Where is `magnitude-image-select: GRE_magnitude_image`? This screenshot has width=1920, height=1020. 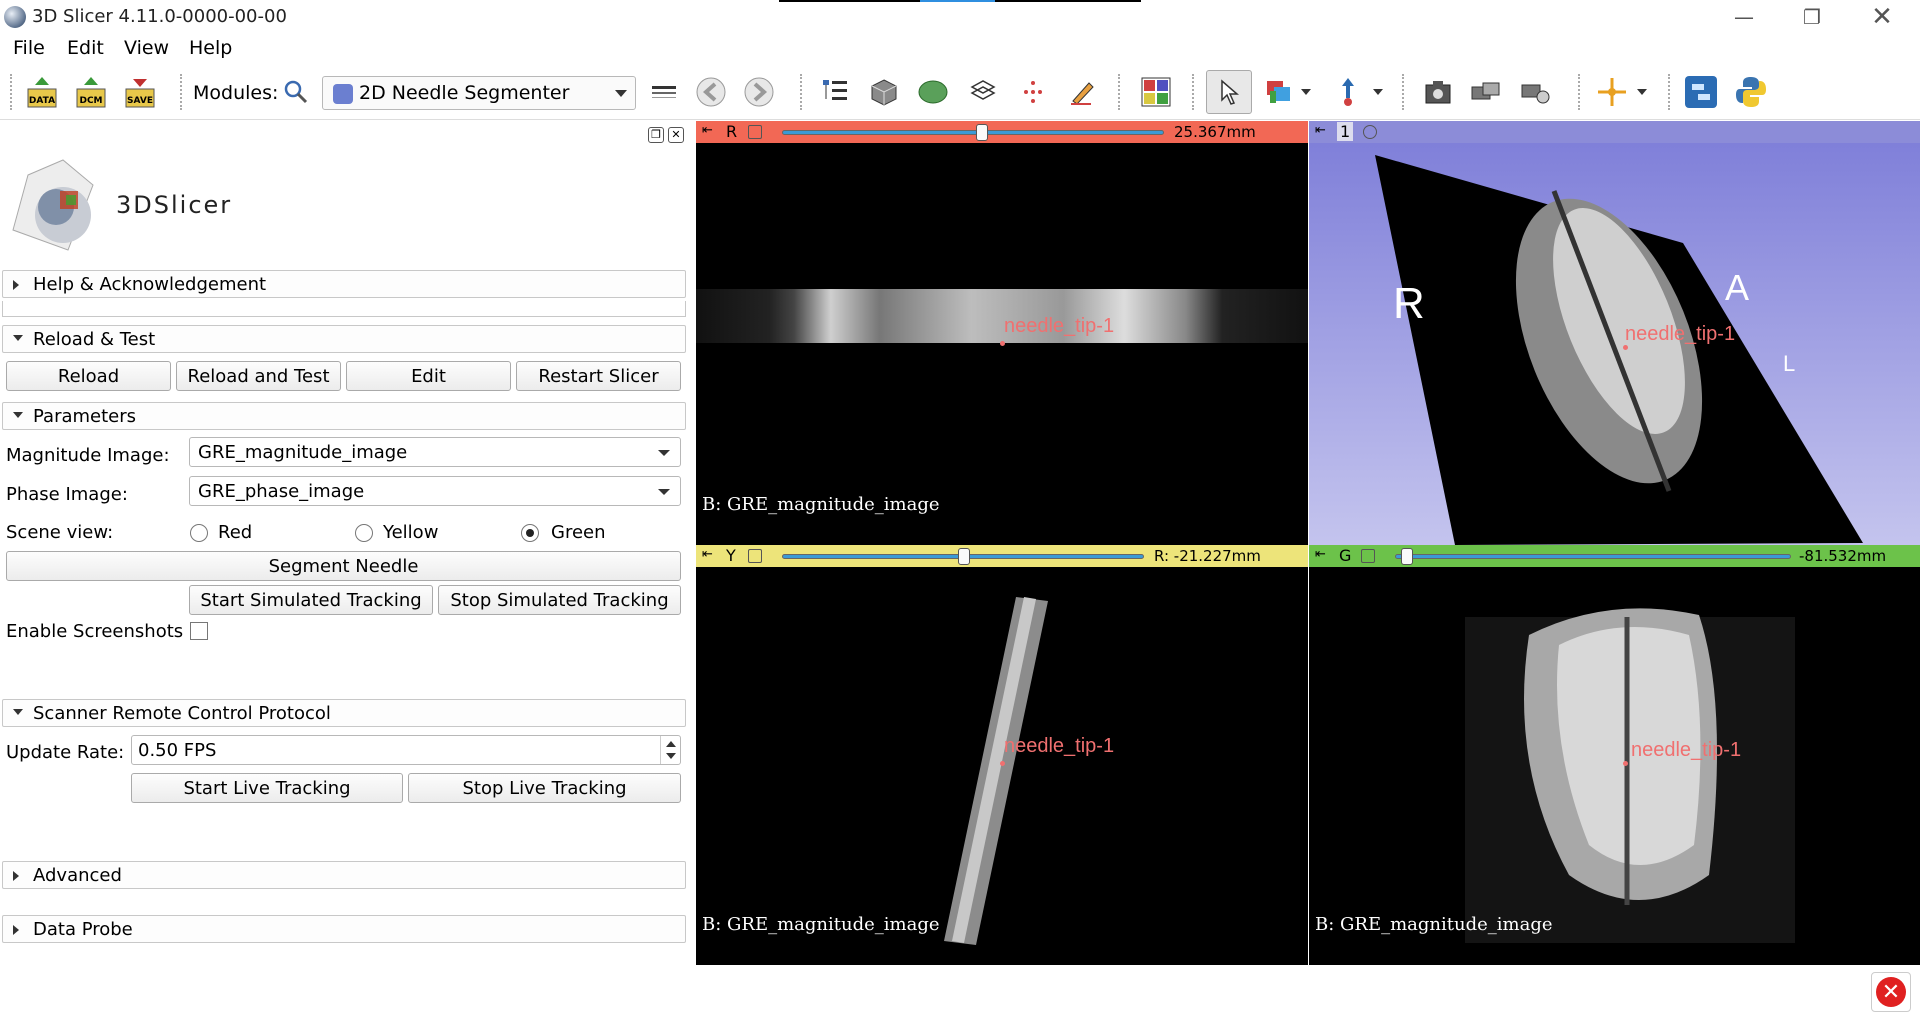
magnitude-image-select: GRE_magnitude_image is located at coordinates (435, 452).